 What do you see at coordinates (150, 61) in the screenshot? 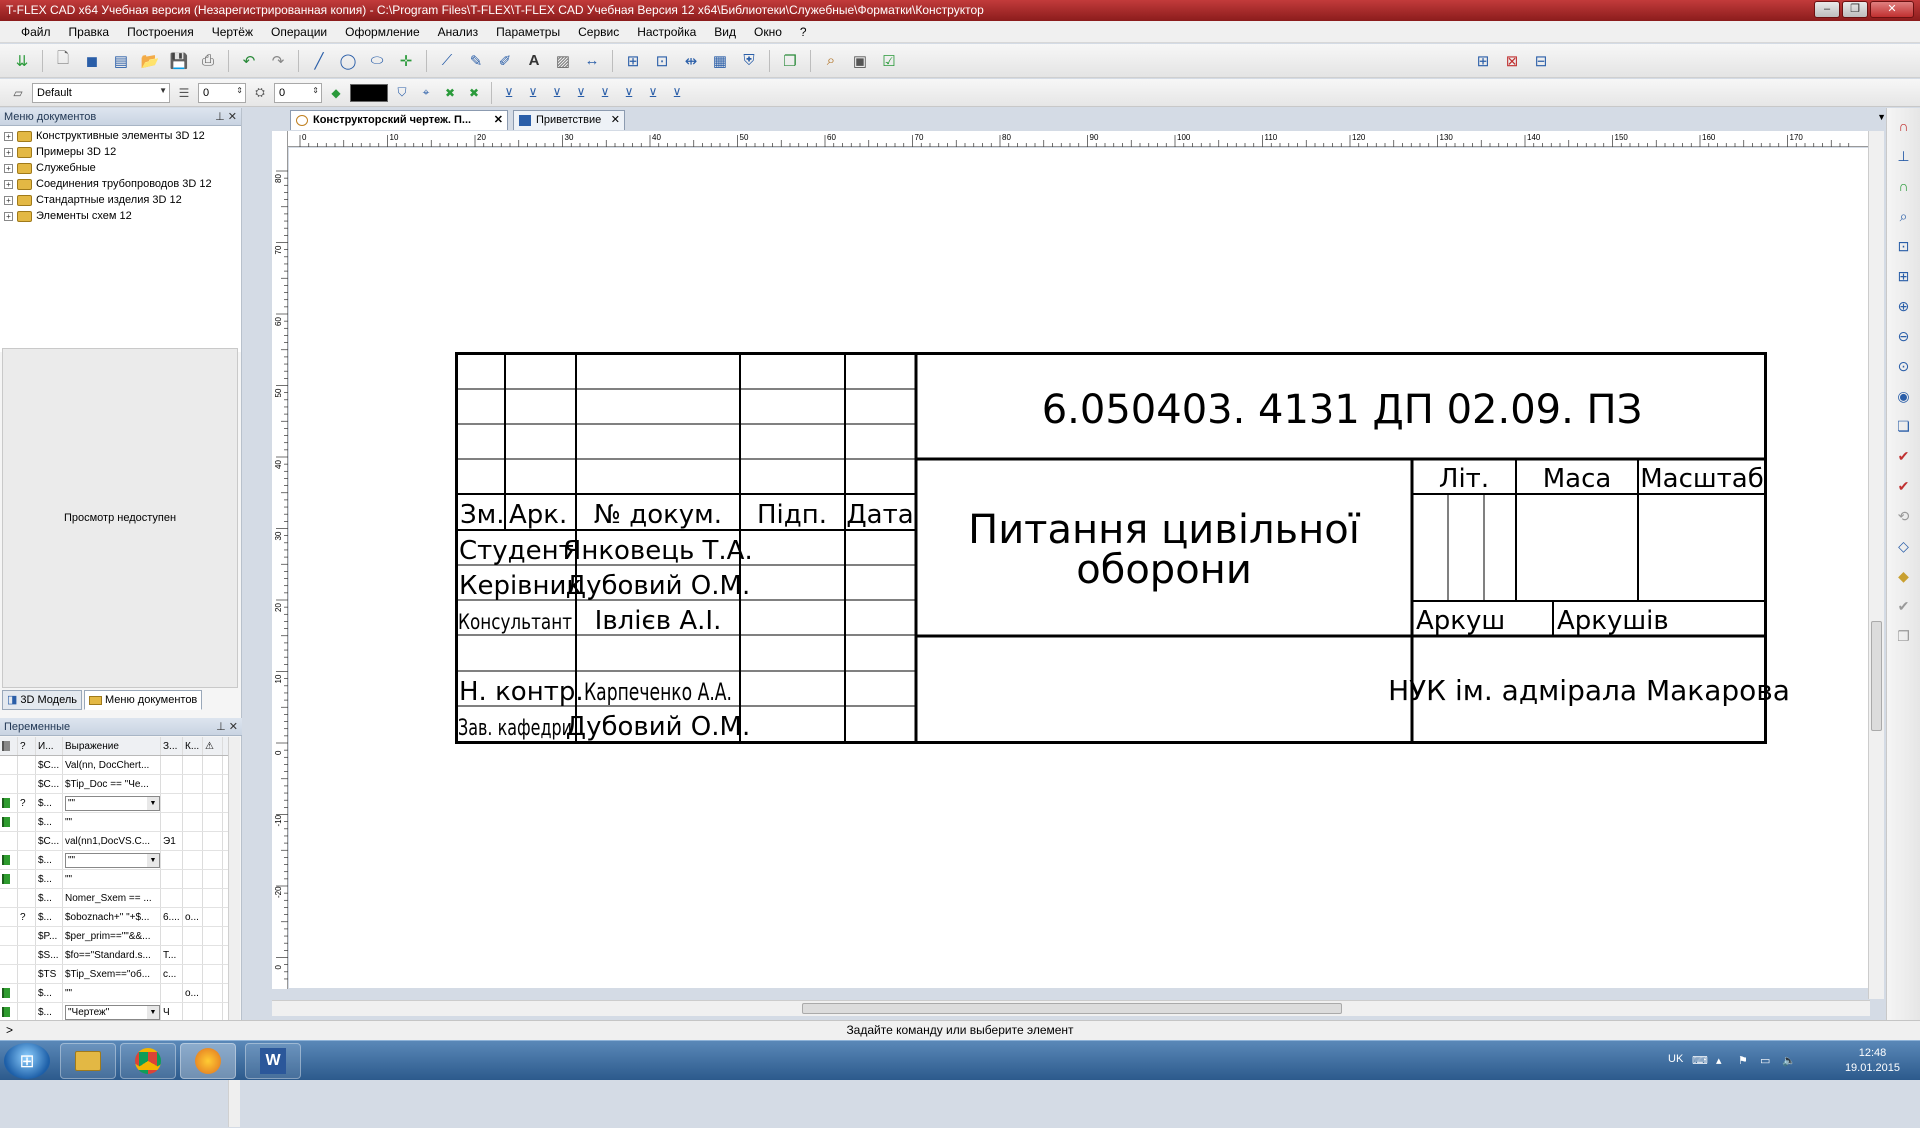
I see `open-icon: 📂` at bounding box center [150, 61].